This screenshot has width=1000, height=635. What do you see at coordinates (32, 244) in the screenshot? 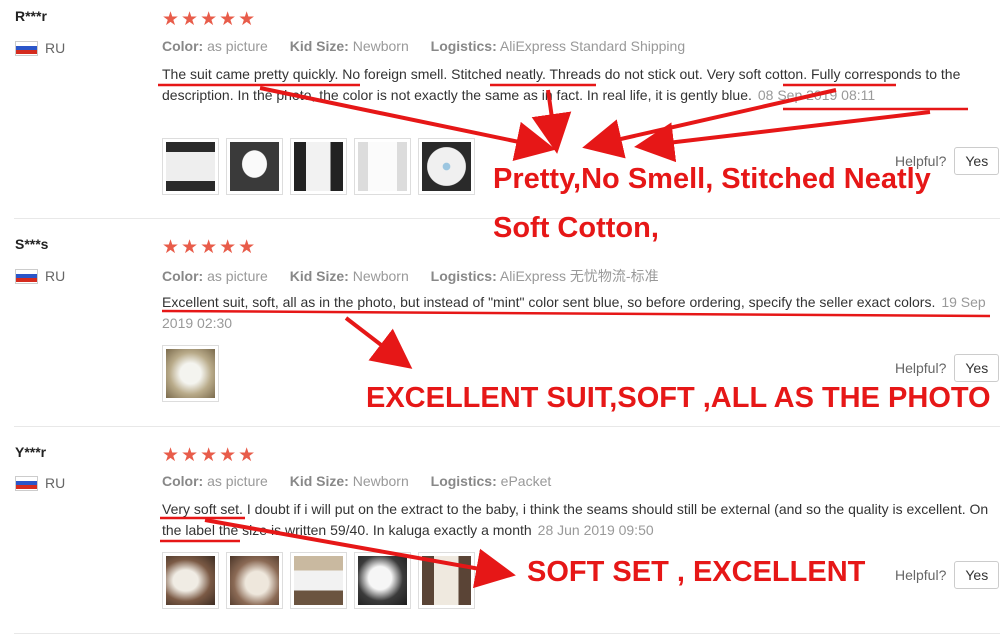
I see `reviewer-name: S***s` at bounding box center [32, 244].